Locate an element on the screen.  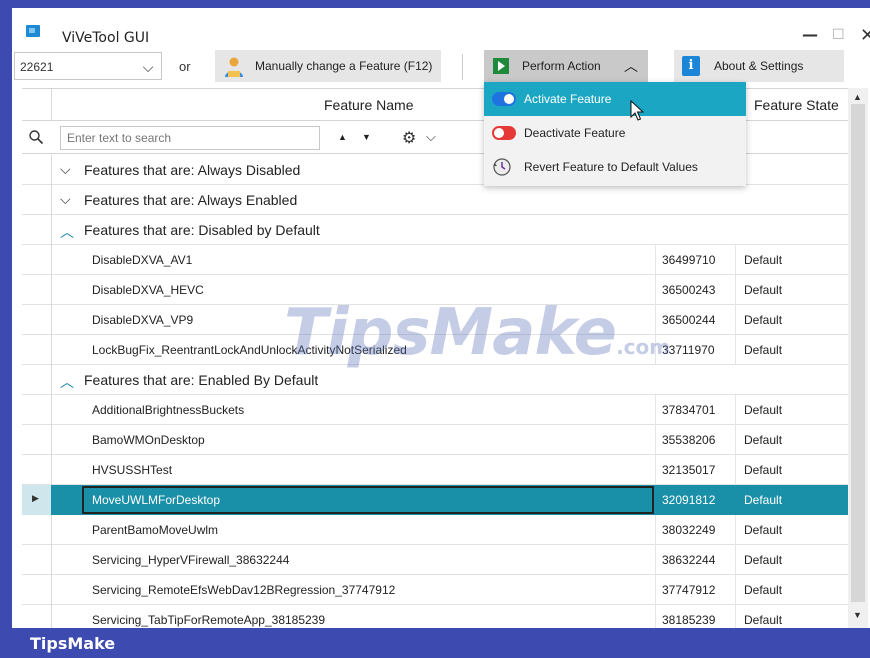
feature-id-cell: 35538206 is located at coordinates (689, 440).